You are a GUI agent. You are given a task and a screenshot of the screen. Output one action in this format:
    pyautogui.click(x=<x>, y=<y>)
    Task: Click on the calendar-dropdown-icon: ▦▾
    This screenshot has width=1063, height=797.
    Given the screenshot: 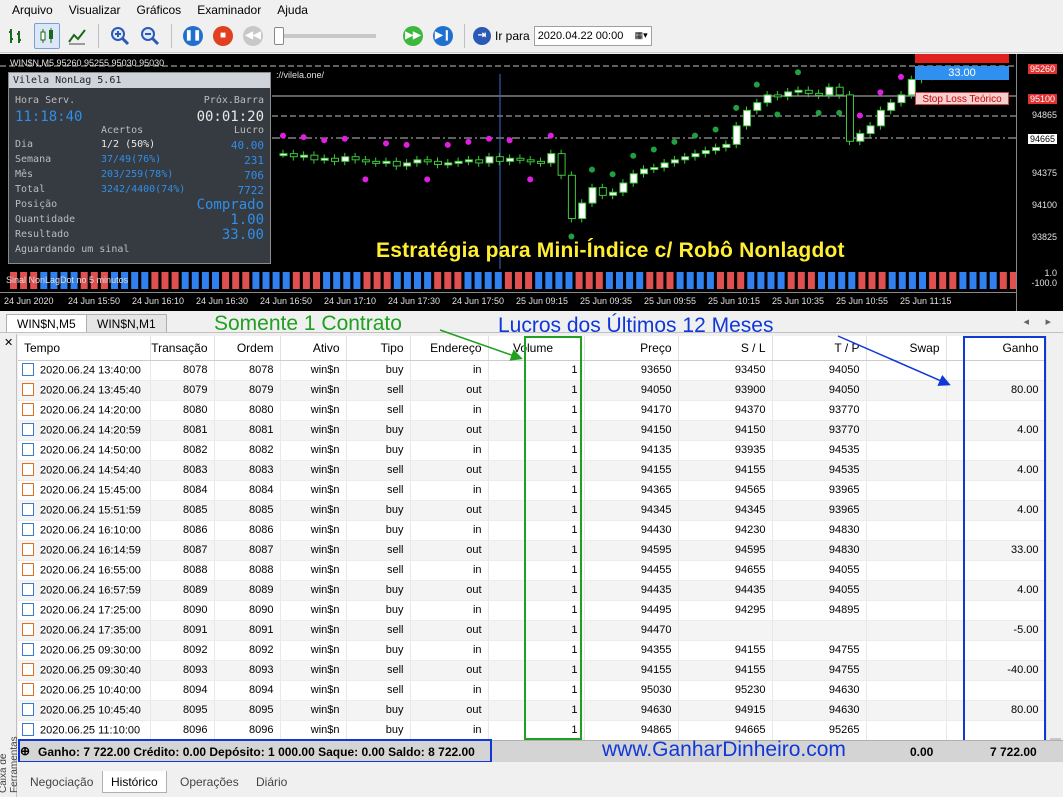 What is the action you would take?
    pyautogui.click(x=643, y=35)
    